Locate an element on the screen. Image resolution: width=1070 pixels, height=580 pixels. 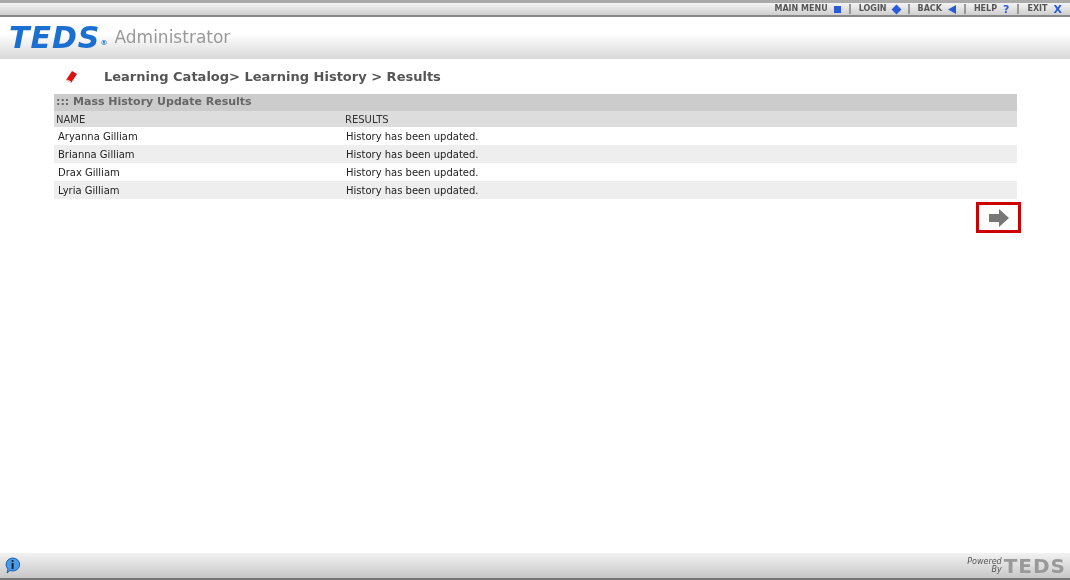
table-cell-text: Drax Gilliam is located at coordinates (89, 172).